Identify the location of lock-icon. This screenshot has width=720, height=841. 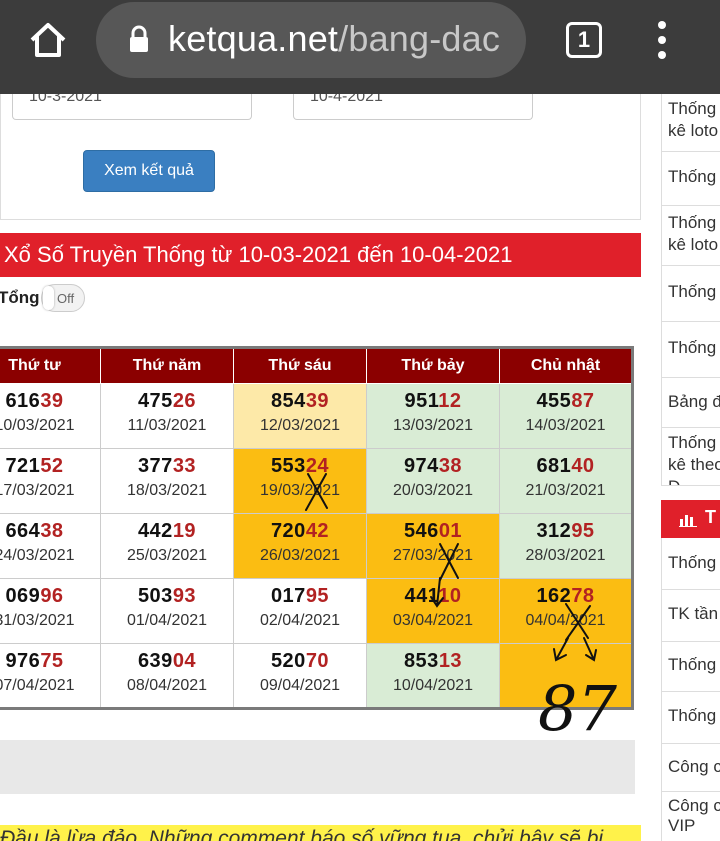
(139, 38).